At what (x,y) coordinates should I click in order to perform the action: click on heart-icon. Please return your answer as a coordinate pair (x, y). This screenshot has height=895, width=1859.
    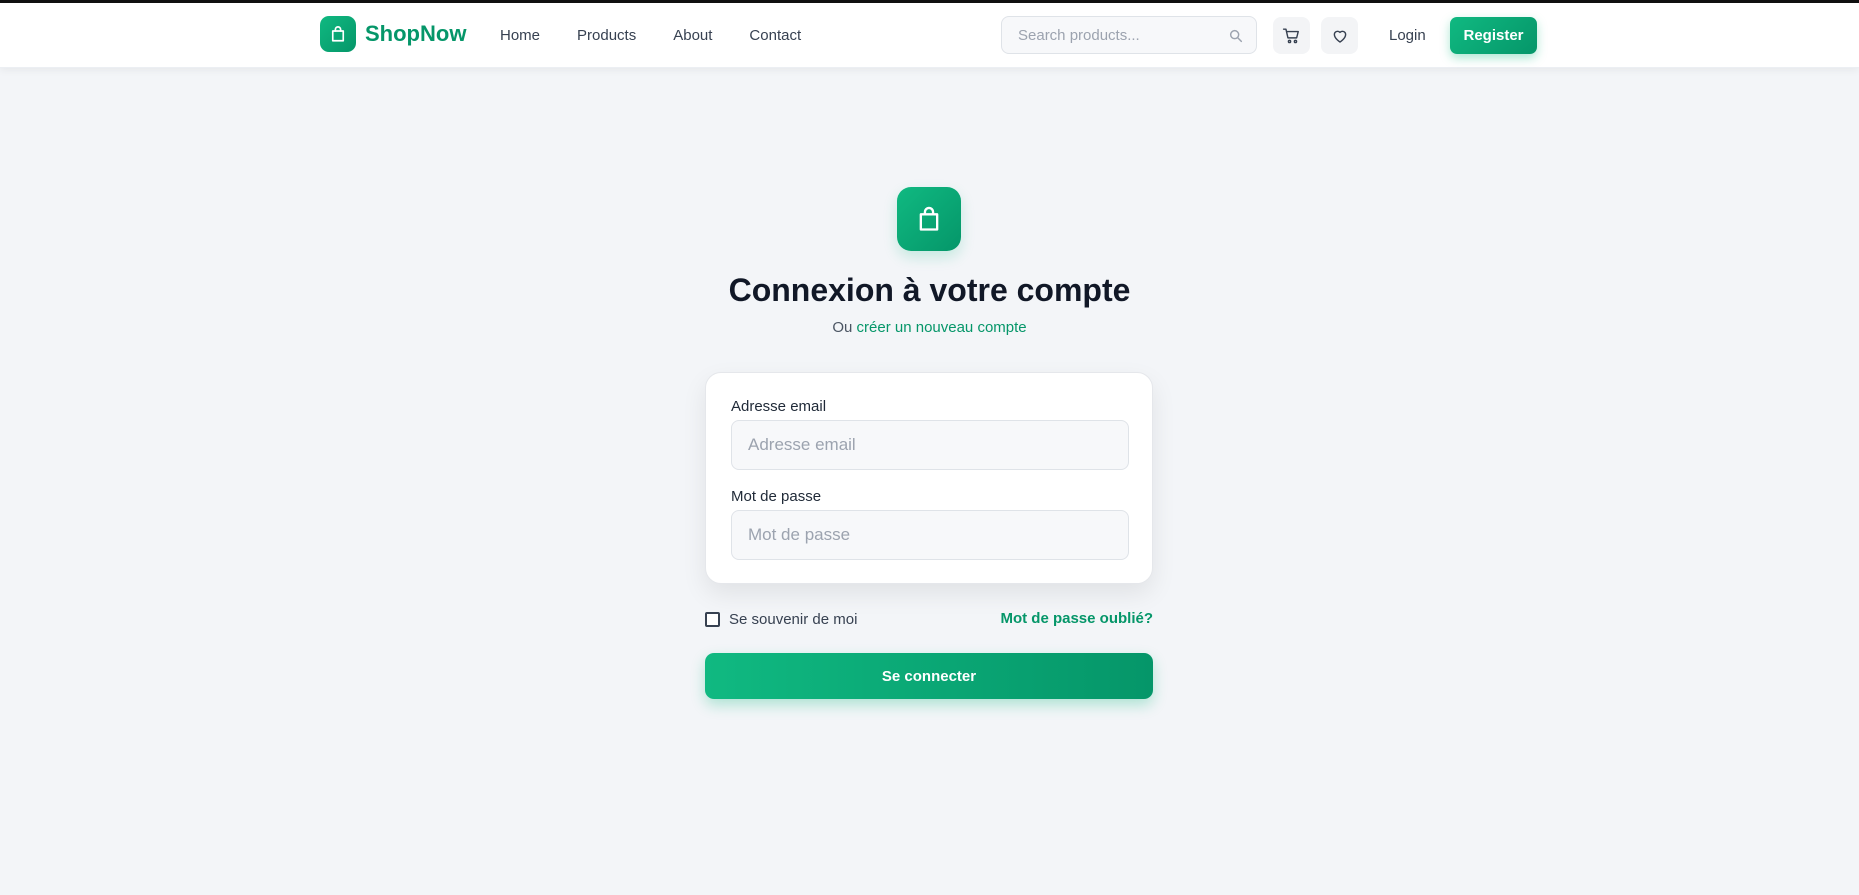
    Looking at the image, I should click on (1339, 36).